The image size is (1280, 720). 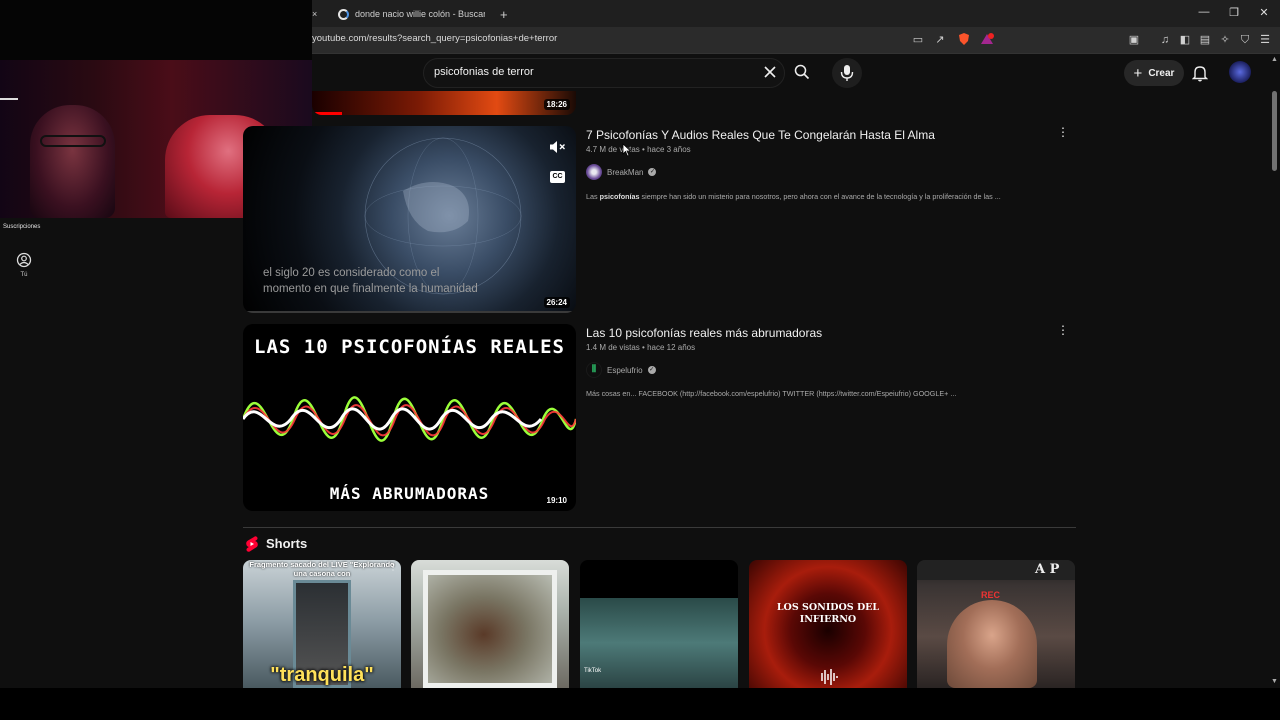 I want to click on channel-link: BreakMan ✓, so click(x=621, y=172).